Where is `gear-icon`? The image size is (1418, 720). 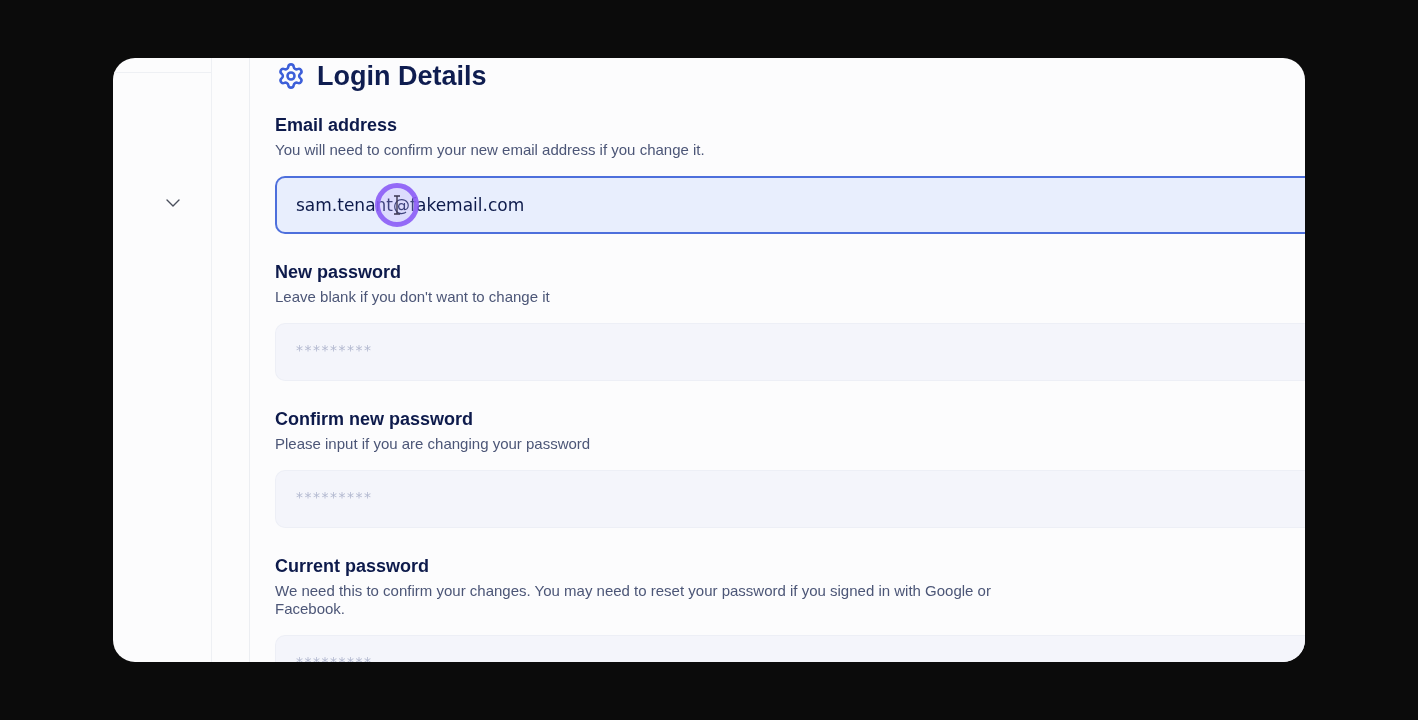 gear-icon is located at coordinates (291, 76).